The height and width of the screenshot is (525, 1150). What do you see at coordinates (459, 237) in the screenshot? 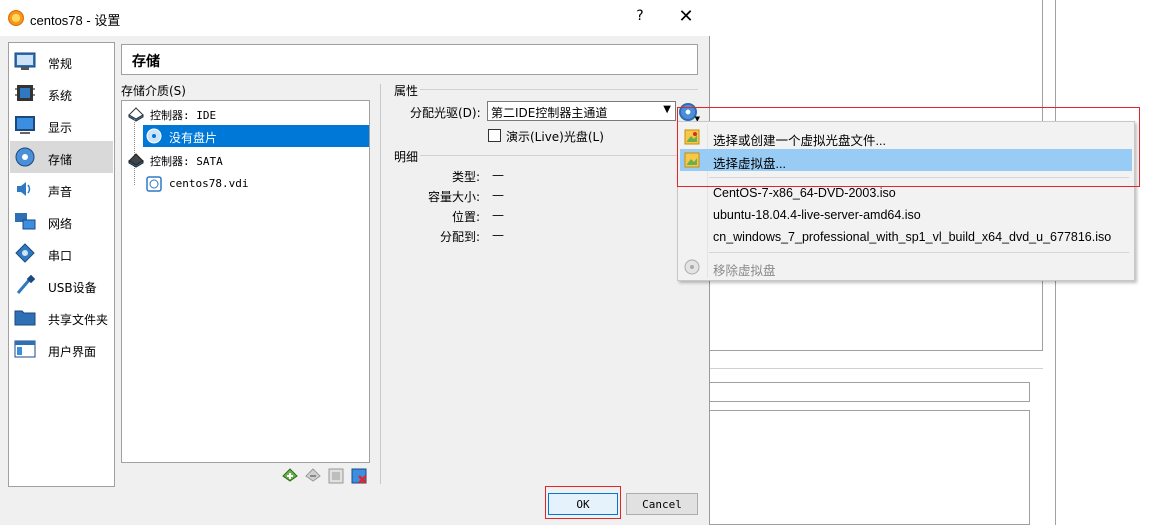
I see `detail-attached-key: 分配到:` at bounding box center [459, 237].